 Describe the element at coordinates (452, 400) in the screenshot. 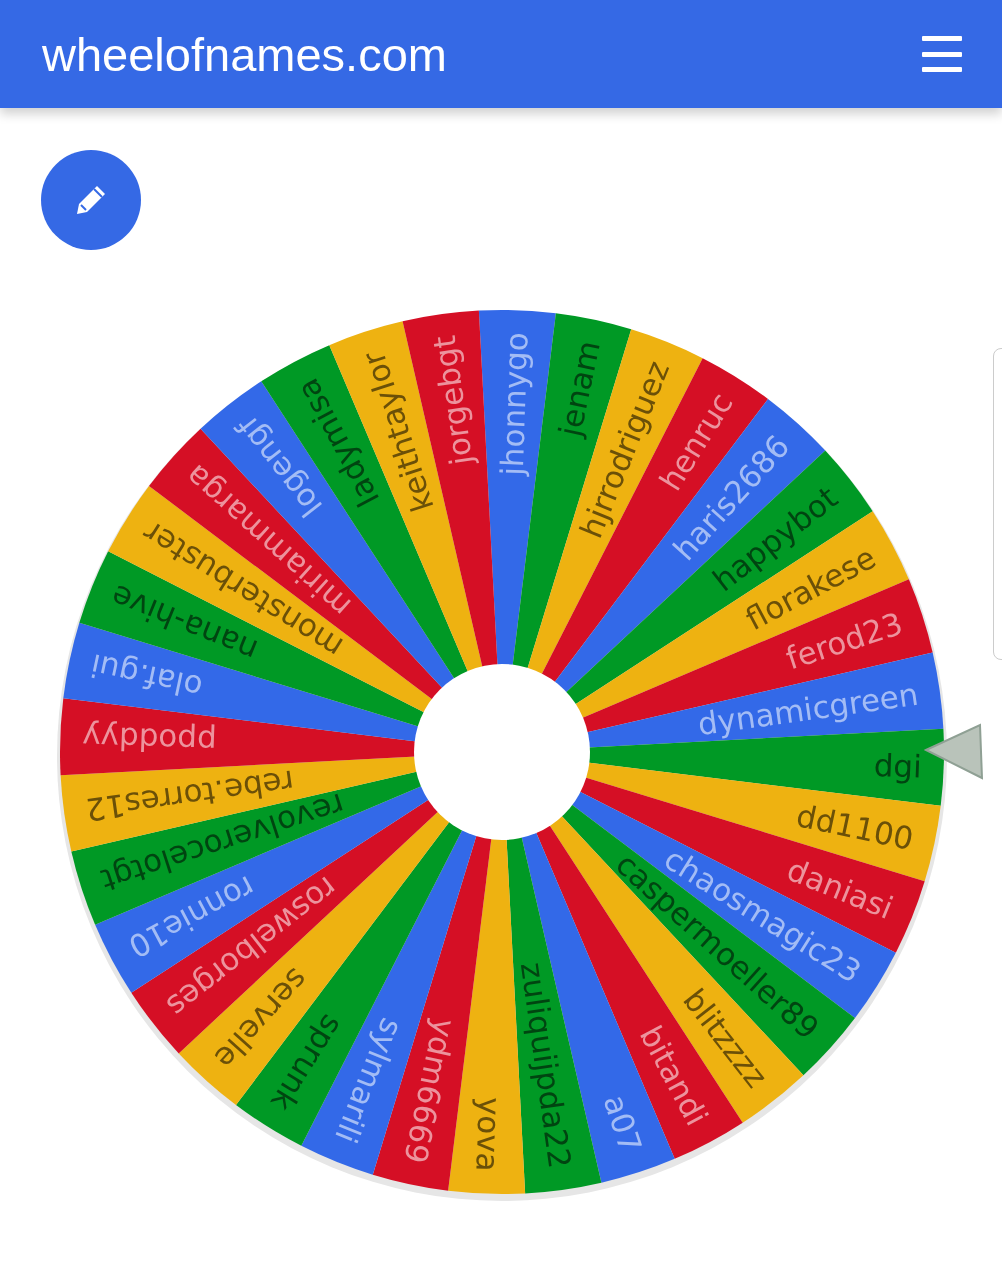

I see `segment-label: jorgebgt` at that location.